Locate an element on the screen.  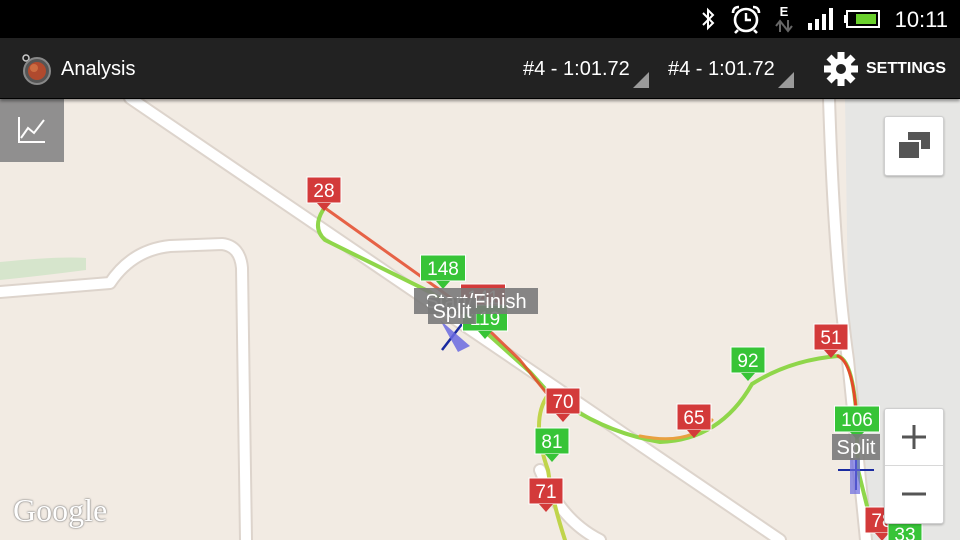
lap-marker-label: 33 is located at coordinates (904, 532).